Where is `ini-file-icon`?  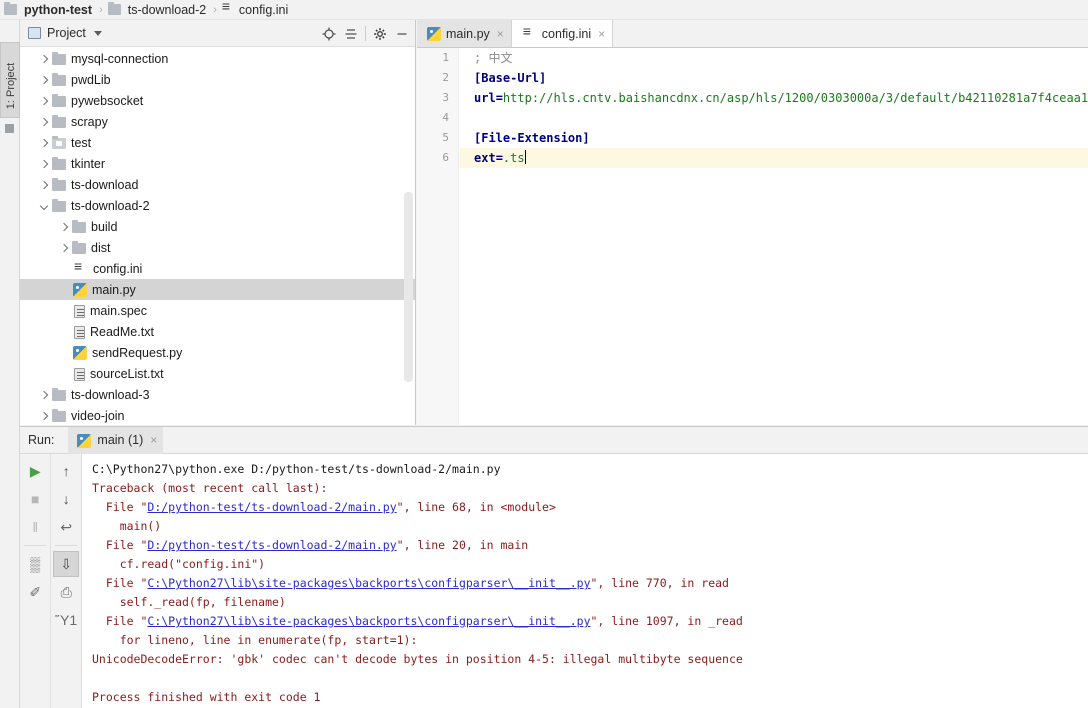
ini-file-icon is located at coordinates (529, 32).